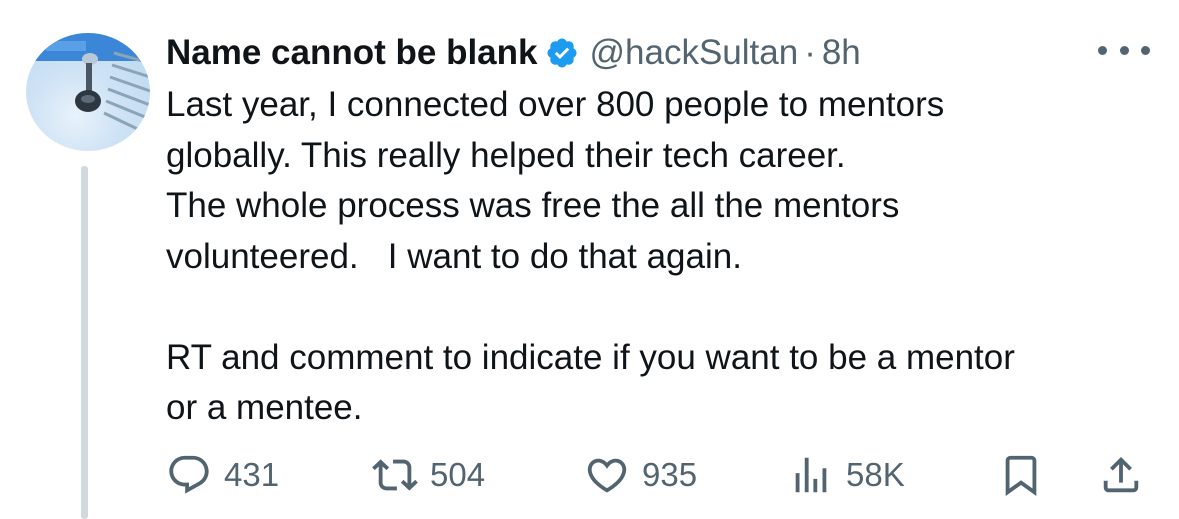 The image size is (1179, 519). I want to click on tweet-actions: 431 504 935 58K, so click(589, 475).